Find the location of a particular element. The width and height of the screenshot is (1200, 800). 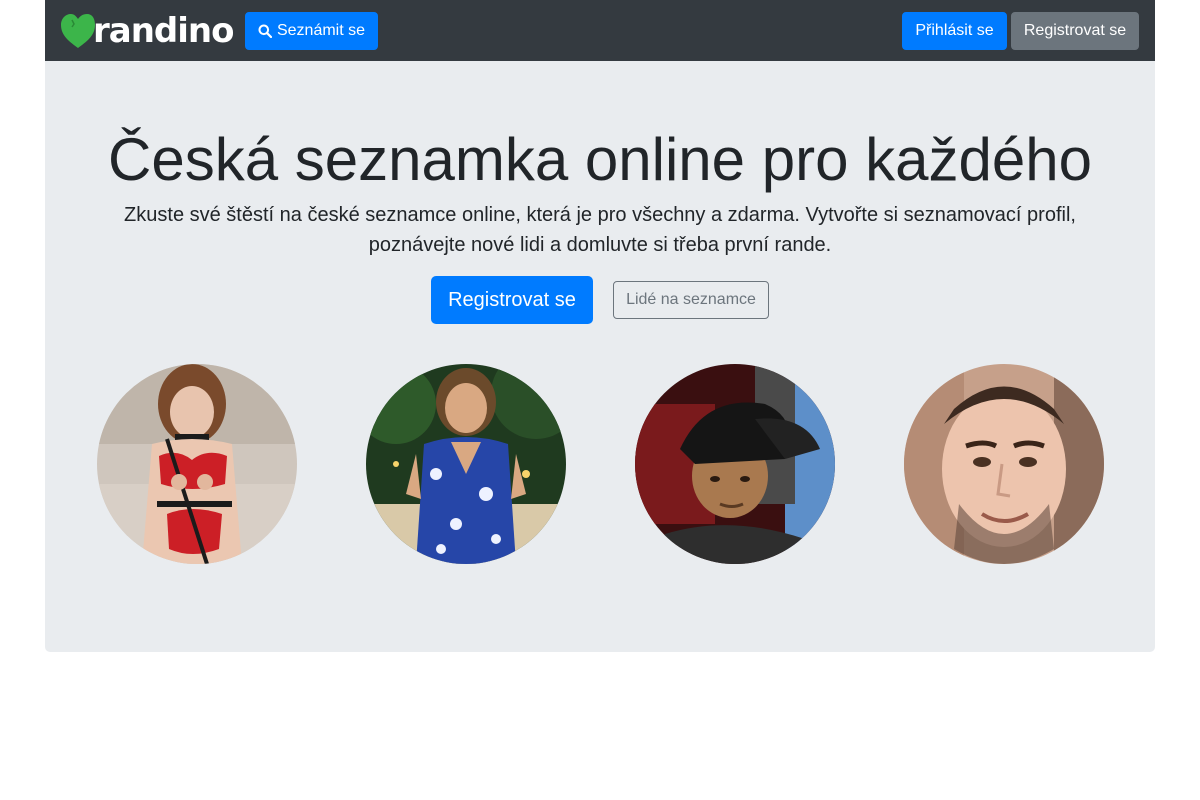

login-button: Přihlásit se is located at coordinates (954, 31).